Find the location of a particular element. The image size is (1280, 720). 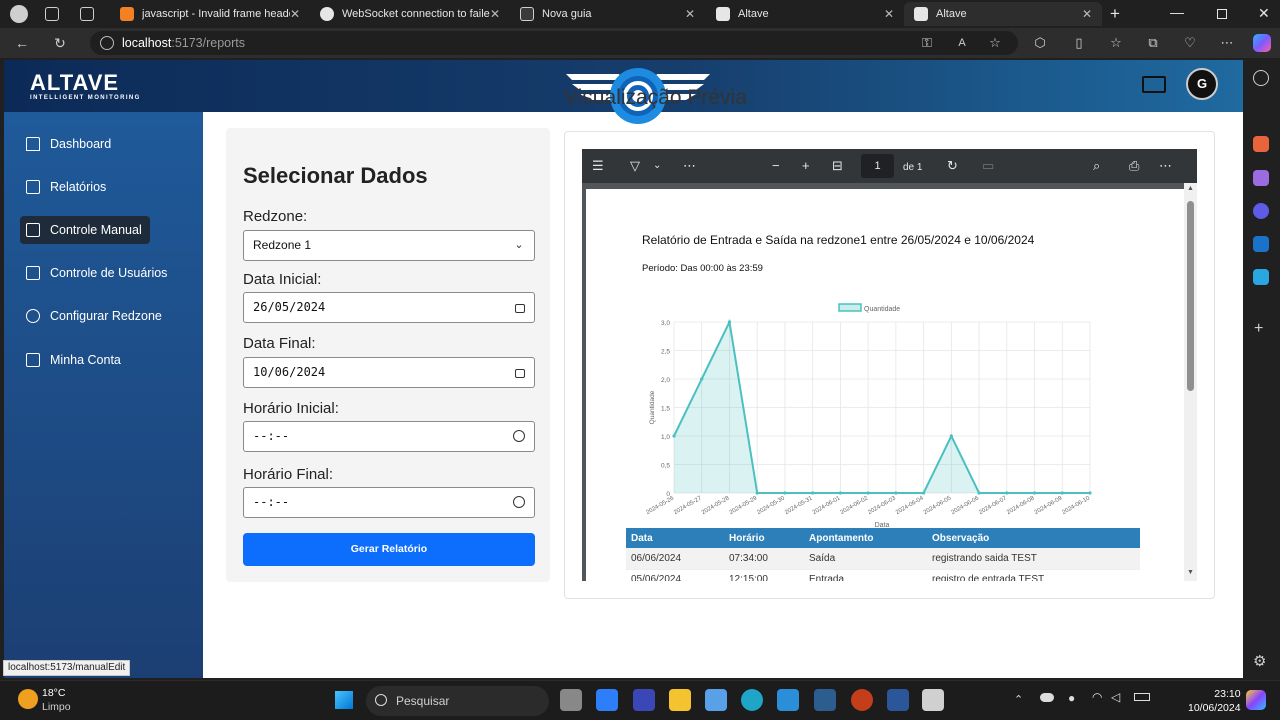

telegram-icon is located at coordinates (1261, 277).